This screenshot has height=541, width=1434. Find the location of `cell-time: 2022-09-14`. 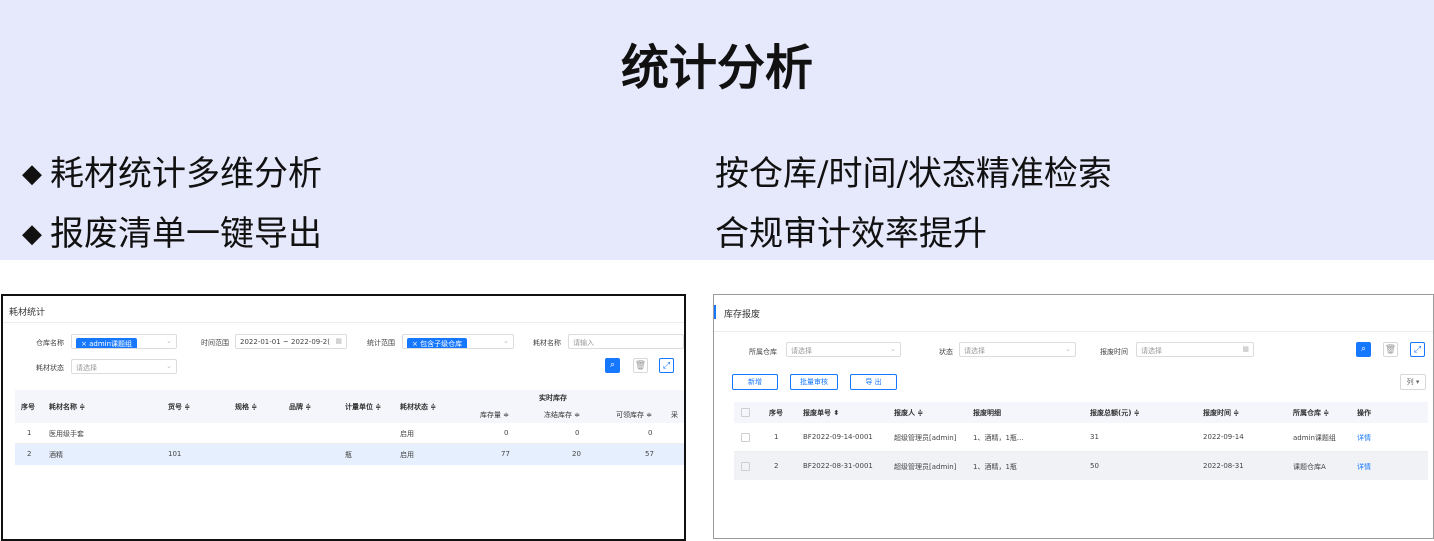

cell-time: 2022-09-14 is located at coordinates (1223, 437).